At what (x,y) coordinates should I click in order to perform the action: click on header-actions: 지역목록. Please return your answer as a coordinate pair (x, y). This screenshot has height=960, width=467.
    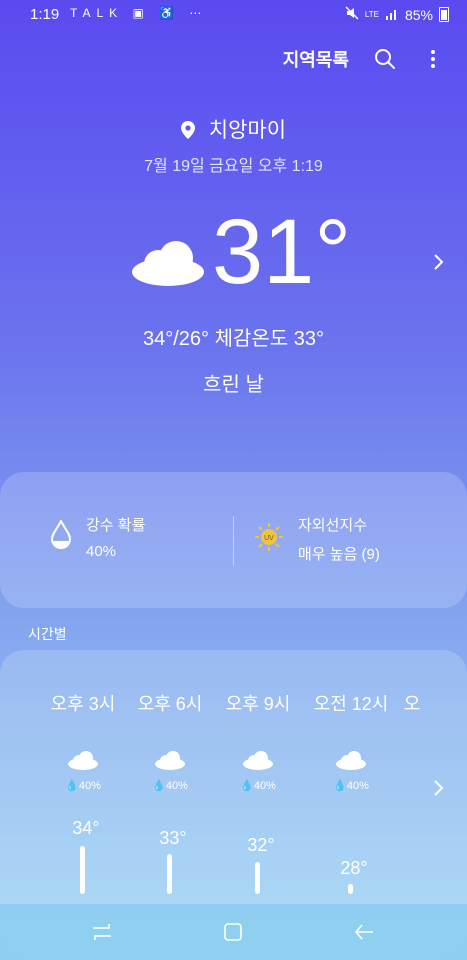
    Looking at the image, I should click on (364, 59).